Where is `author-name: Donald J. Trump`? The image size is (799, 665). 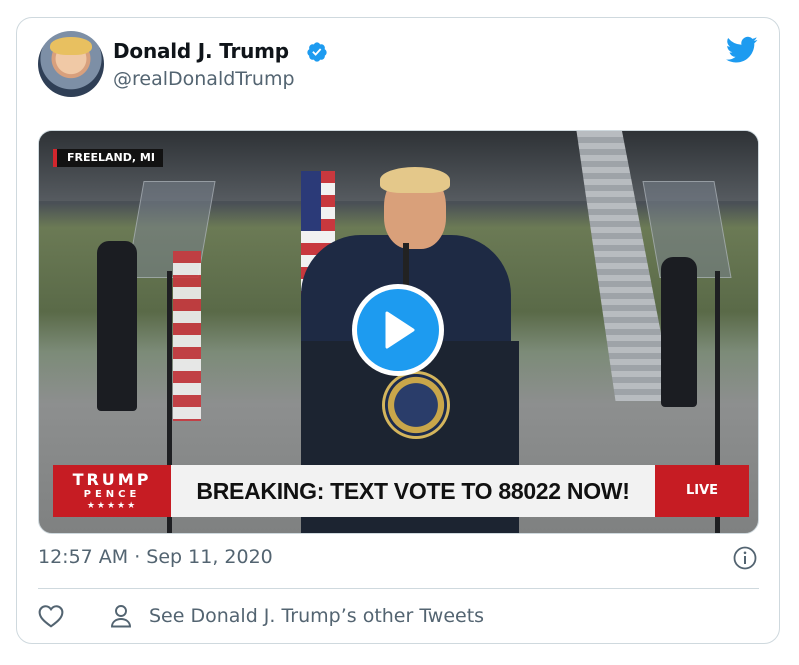
author-name: Donald J. Trump is located at coordinates (201, 51).